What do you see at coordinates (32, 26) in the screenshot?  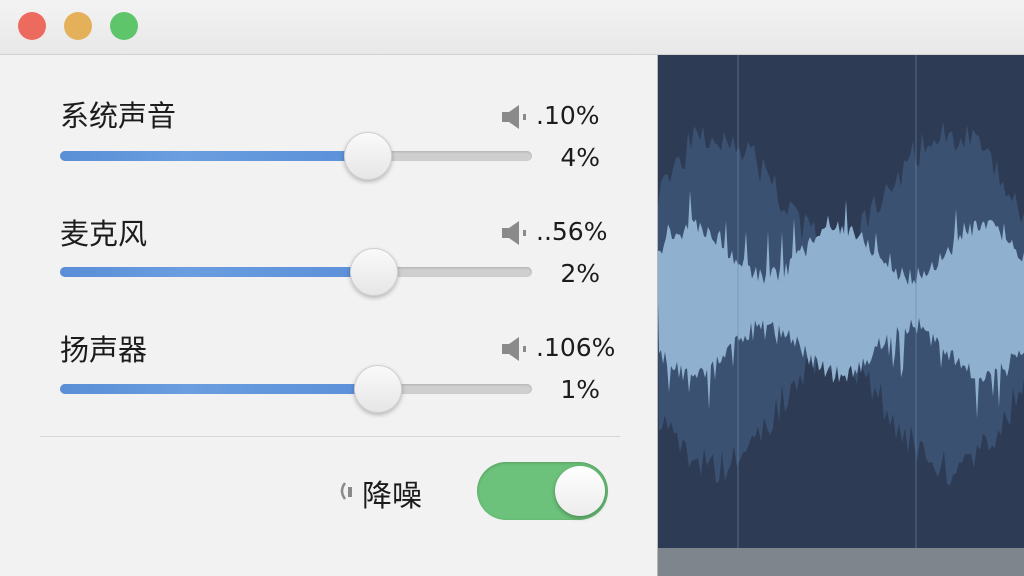 I see `close-button` at bounding box center [32, 26].